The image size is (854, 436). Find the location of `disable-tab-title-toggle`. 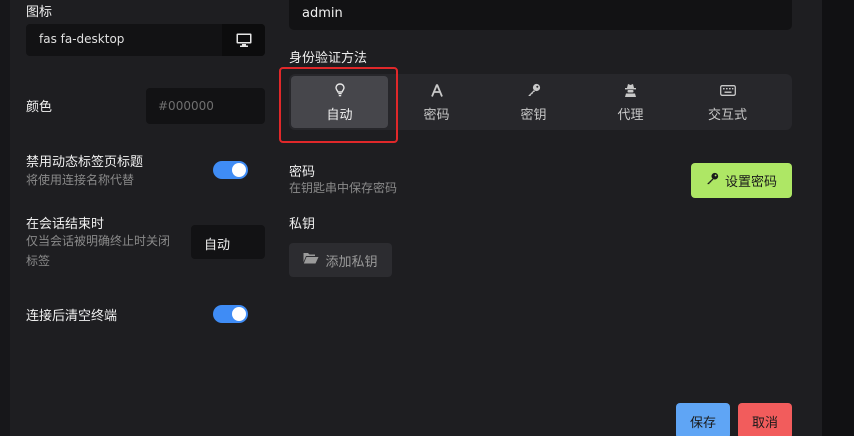

disable-tab-title-toggle is located at coordinates (230, 170).